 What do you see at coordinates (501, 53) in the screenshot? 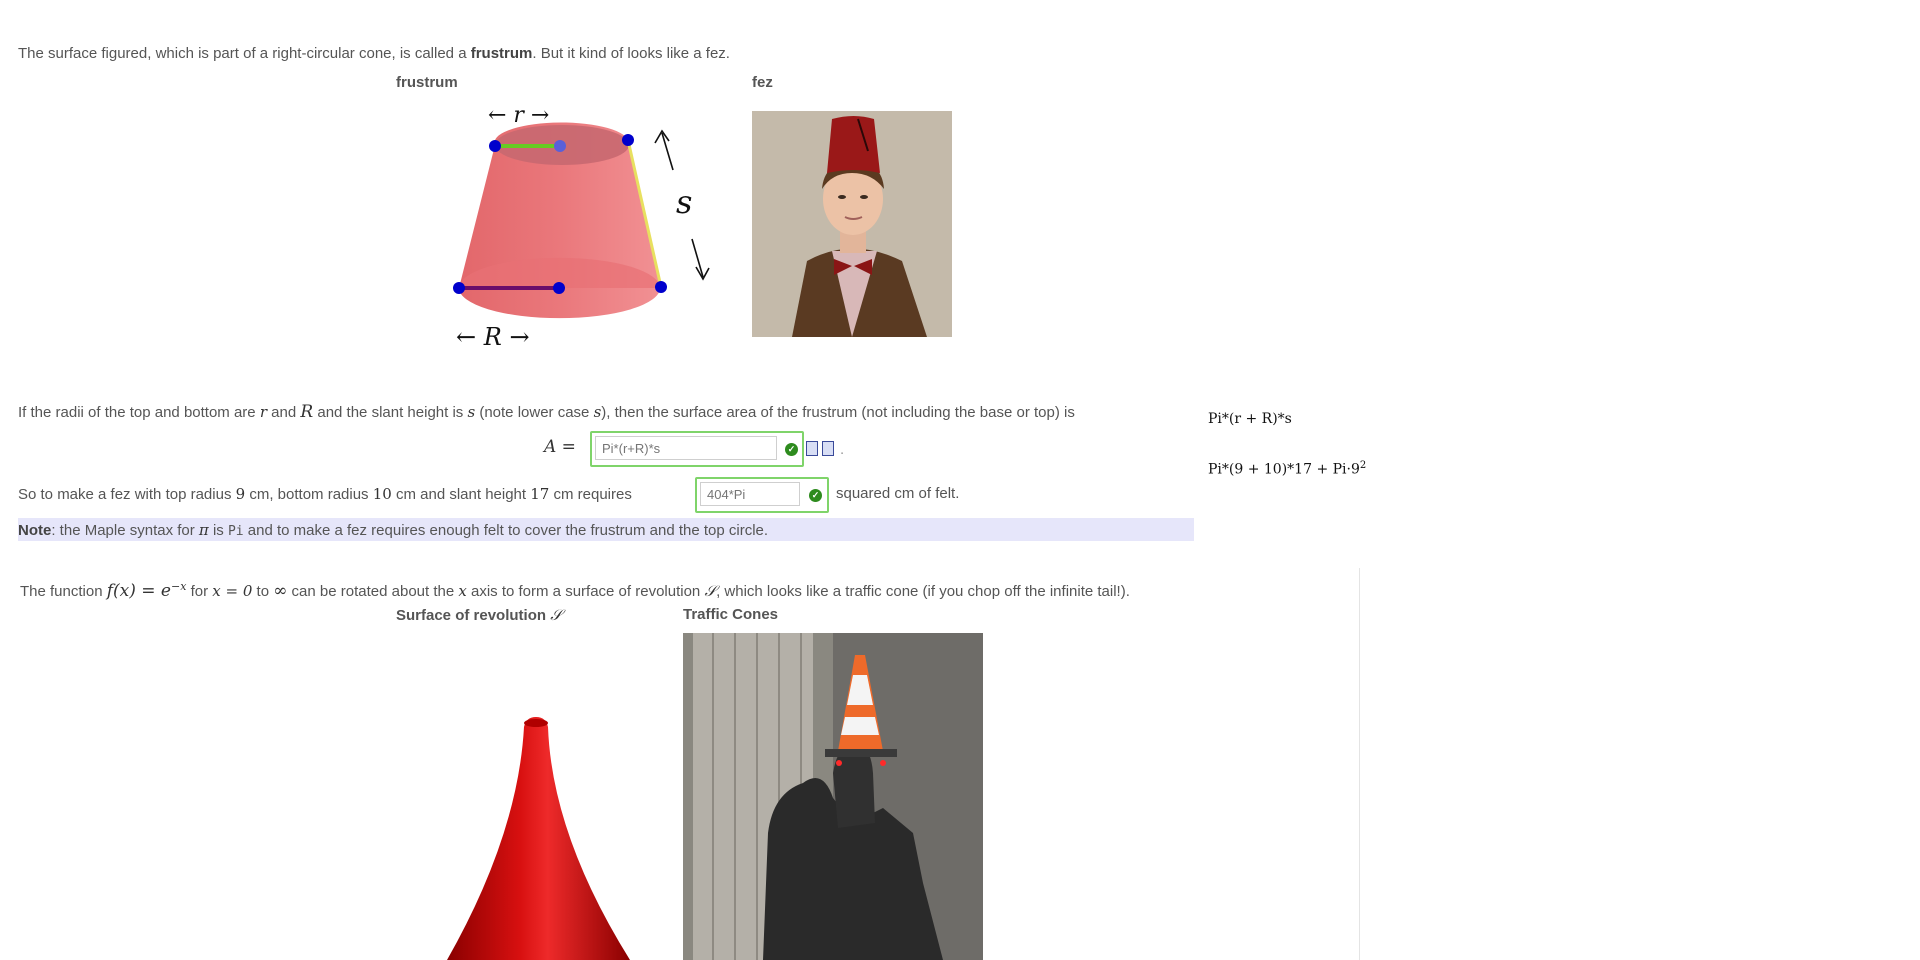
I see `intro-bold-frustrum: frustrum` at bounding box center [501, 53].